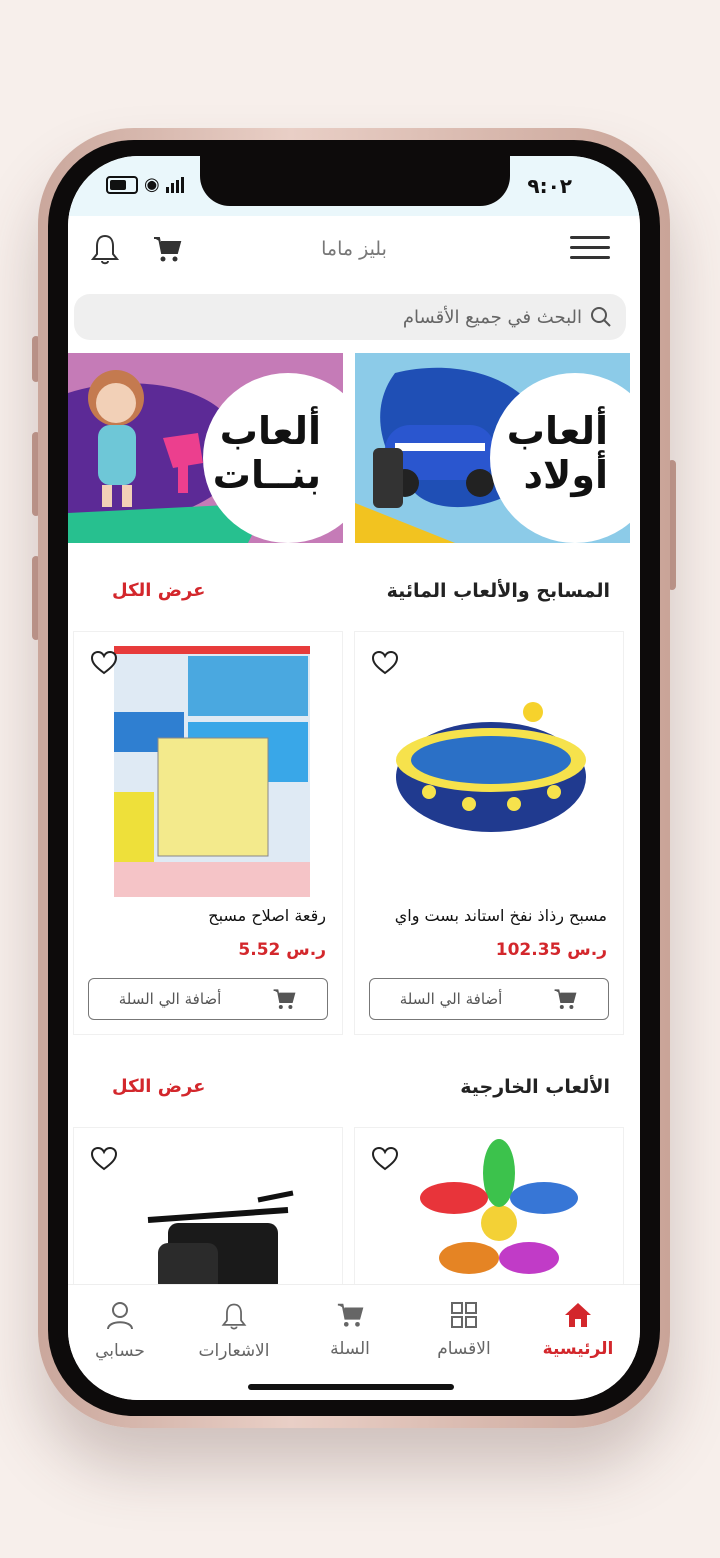  Describe the element at coordinates (351, 1387) in the screenshot. I see `home-indicator` at that location.